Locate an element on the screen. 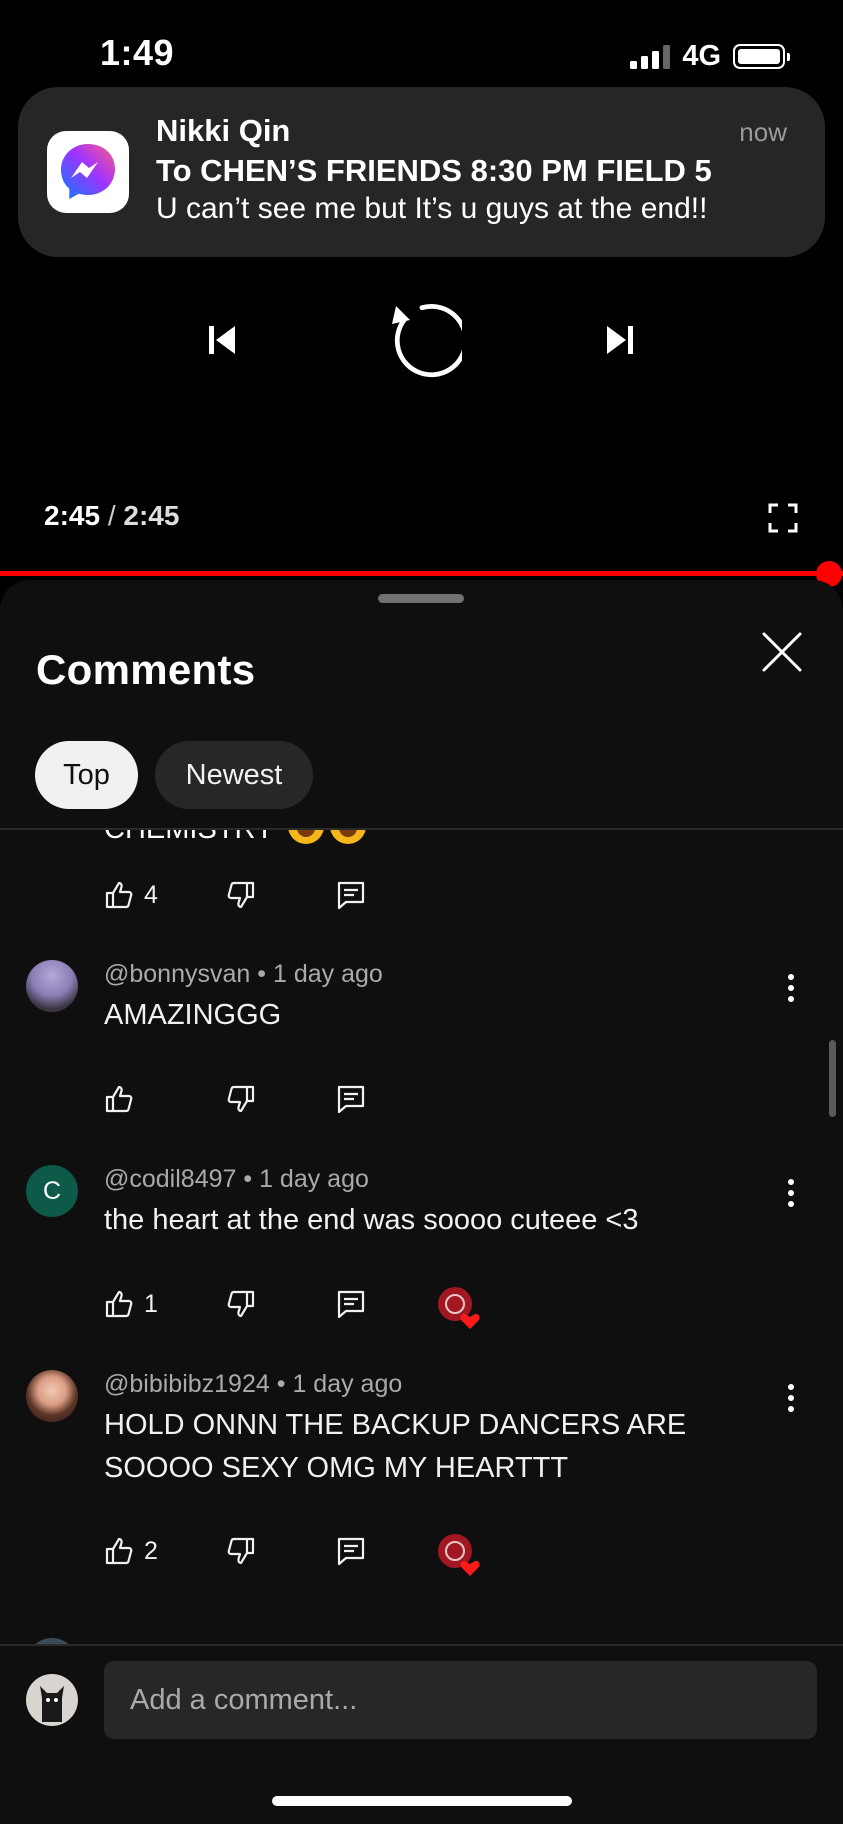  avatar: C is located at coordinates (52, 1191).